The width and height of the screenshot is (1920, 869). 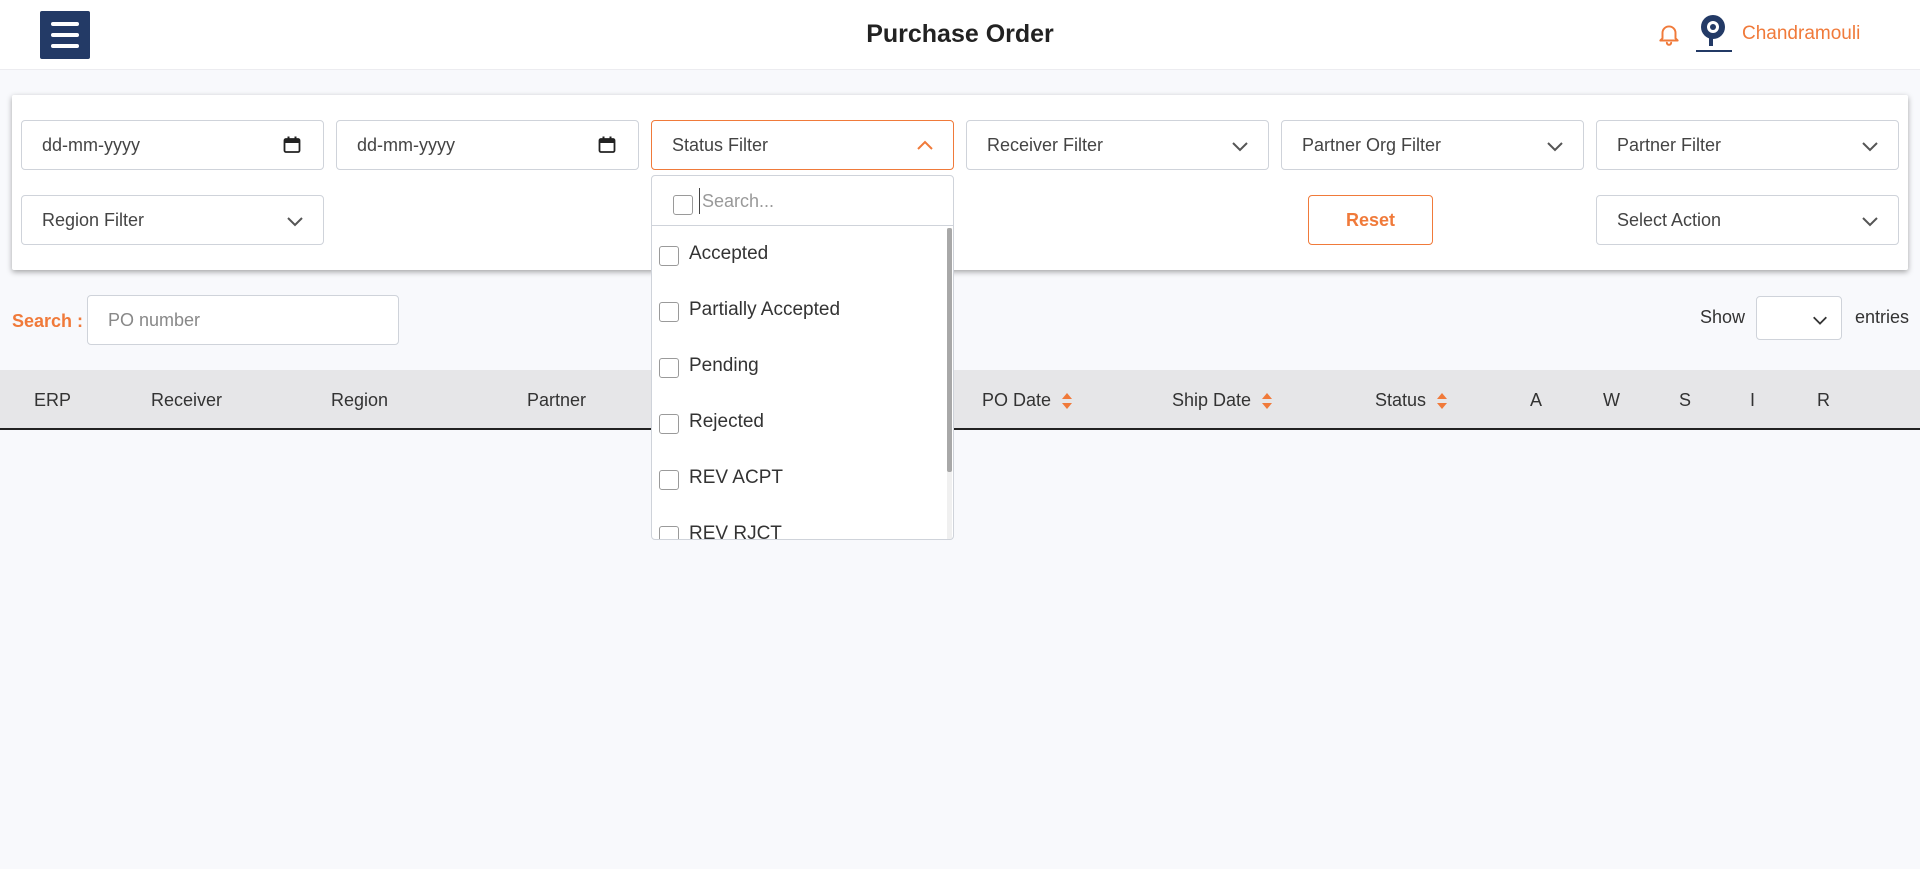 I want to click on po-number-search-input, so click(x=243, y=320).